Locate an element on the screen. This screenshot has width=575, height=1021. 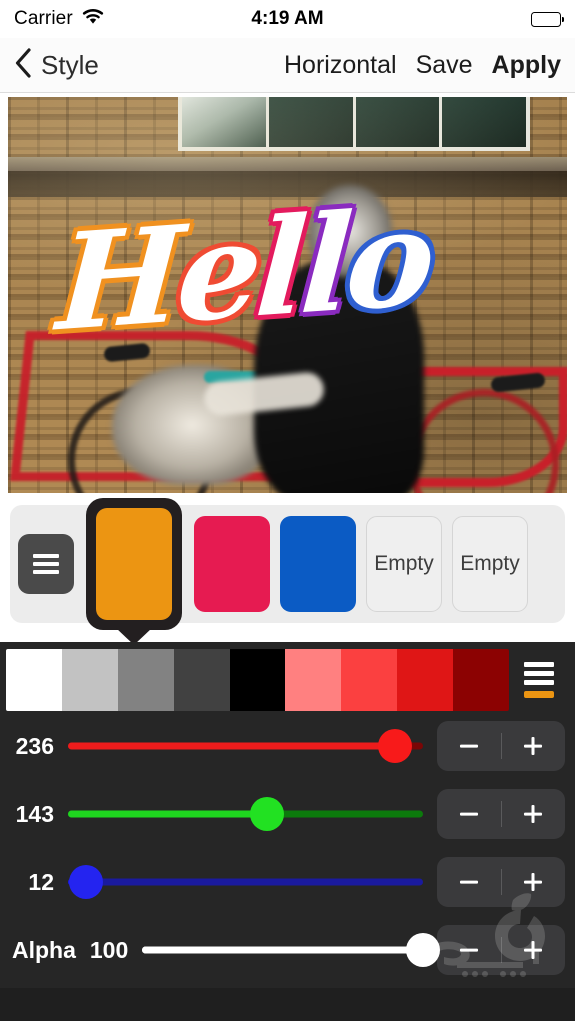
chevron-left-icon is located at coordinates (23, 65).